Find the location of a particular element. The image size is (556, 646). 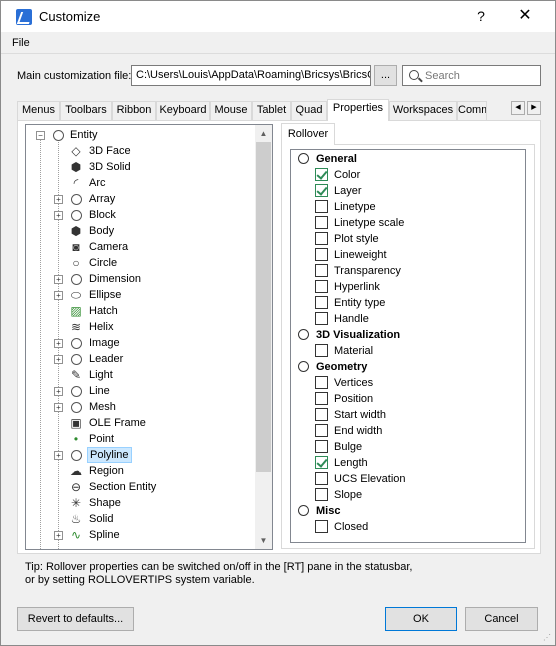

tab-toolbars: Toolbars is located at coordinates (86, 110).